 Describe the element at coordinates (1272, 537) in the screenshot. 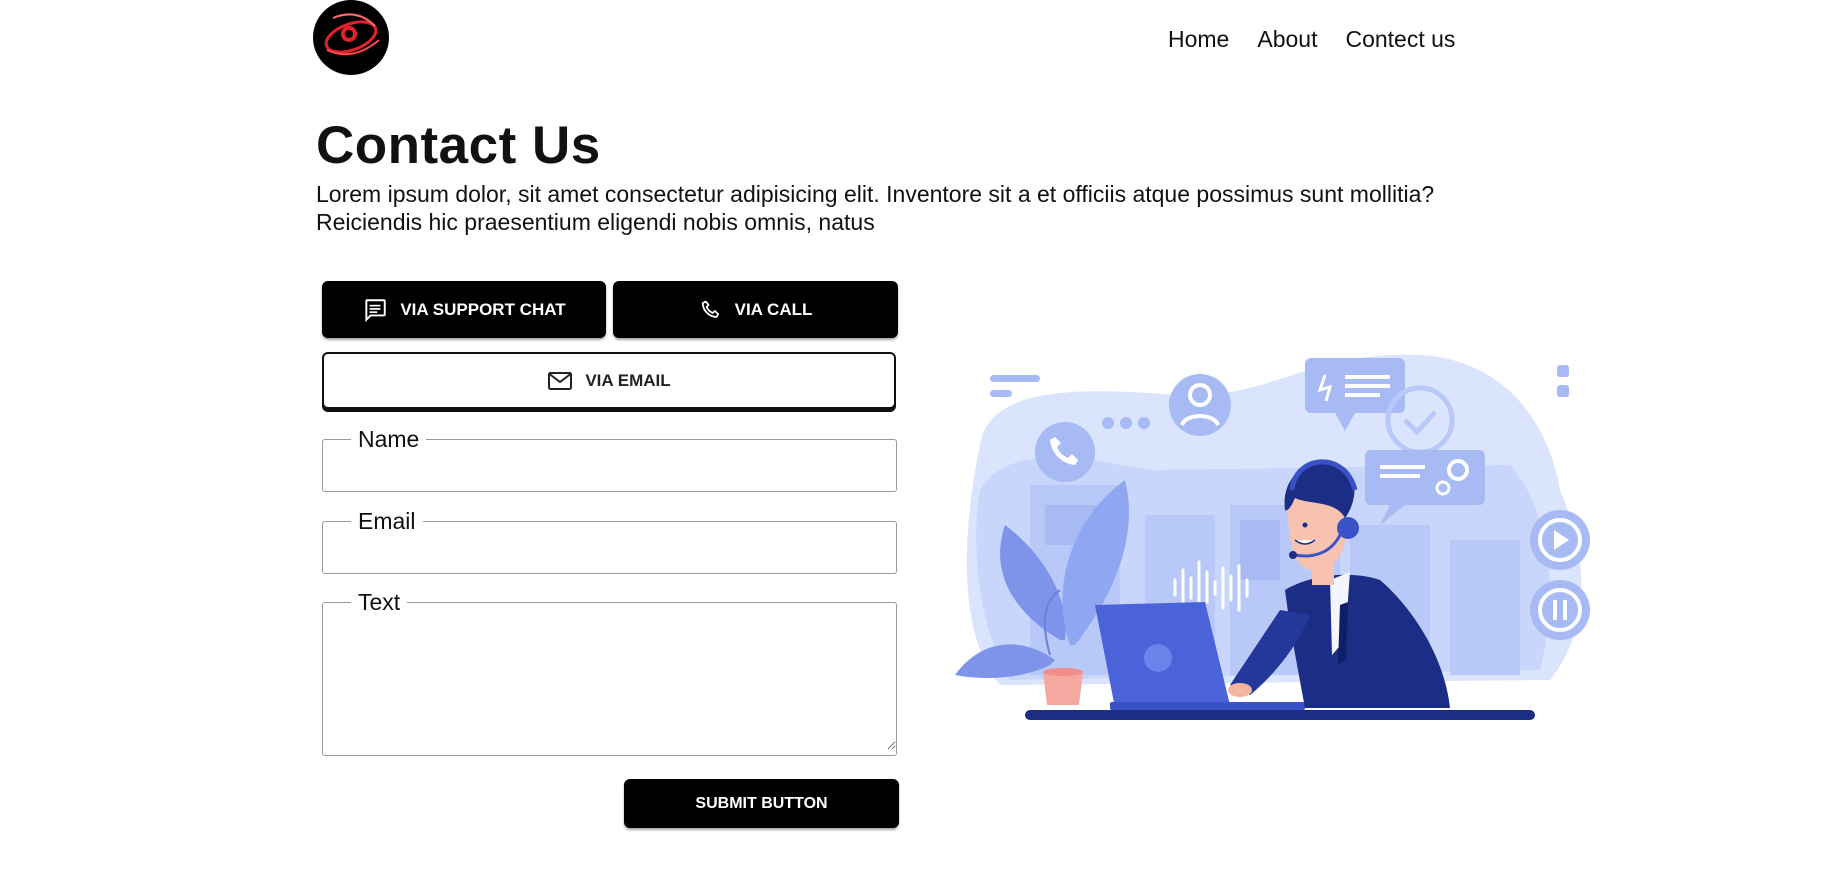

I see `support-agent-illustration` at that location.